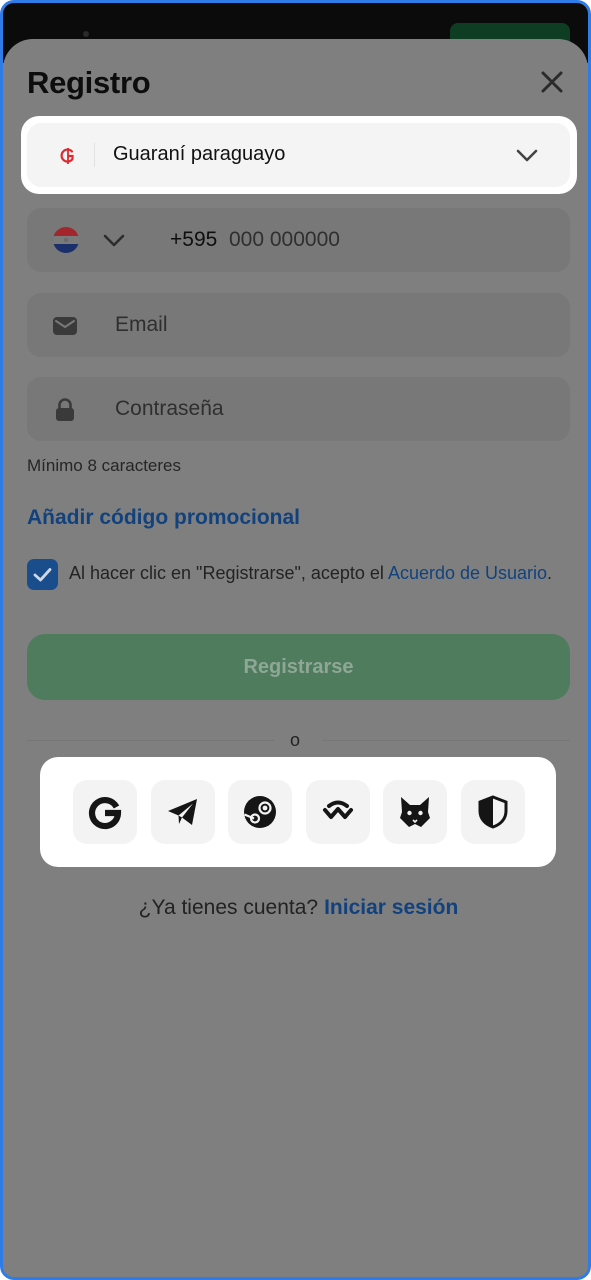 Image resolution: width=591 pixels, height=1280 pixels. I want to click on password-hint: Mínimo 8 caracteres, so click(104, 465).